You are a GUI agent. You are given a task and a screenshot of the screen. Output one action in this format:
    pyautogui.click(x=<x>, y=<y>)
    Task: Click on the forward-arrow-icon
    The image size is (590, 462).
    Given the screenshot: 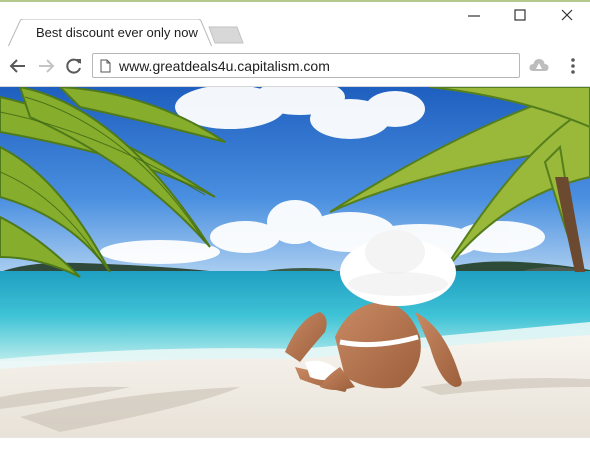 What is the action you would take?
    pyautogui.click(x=47, y=66)
    